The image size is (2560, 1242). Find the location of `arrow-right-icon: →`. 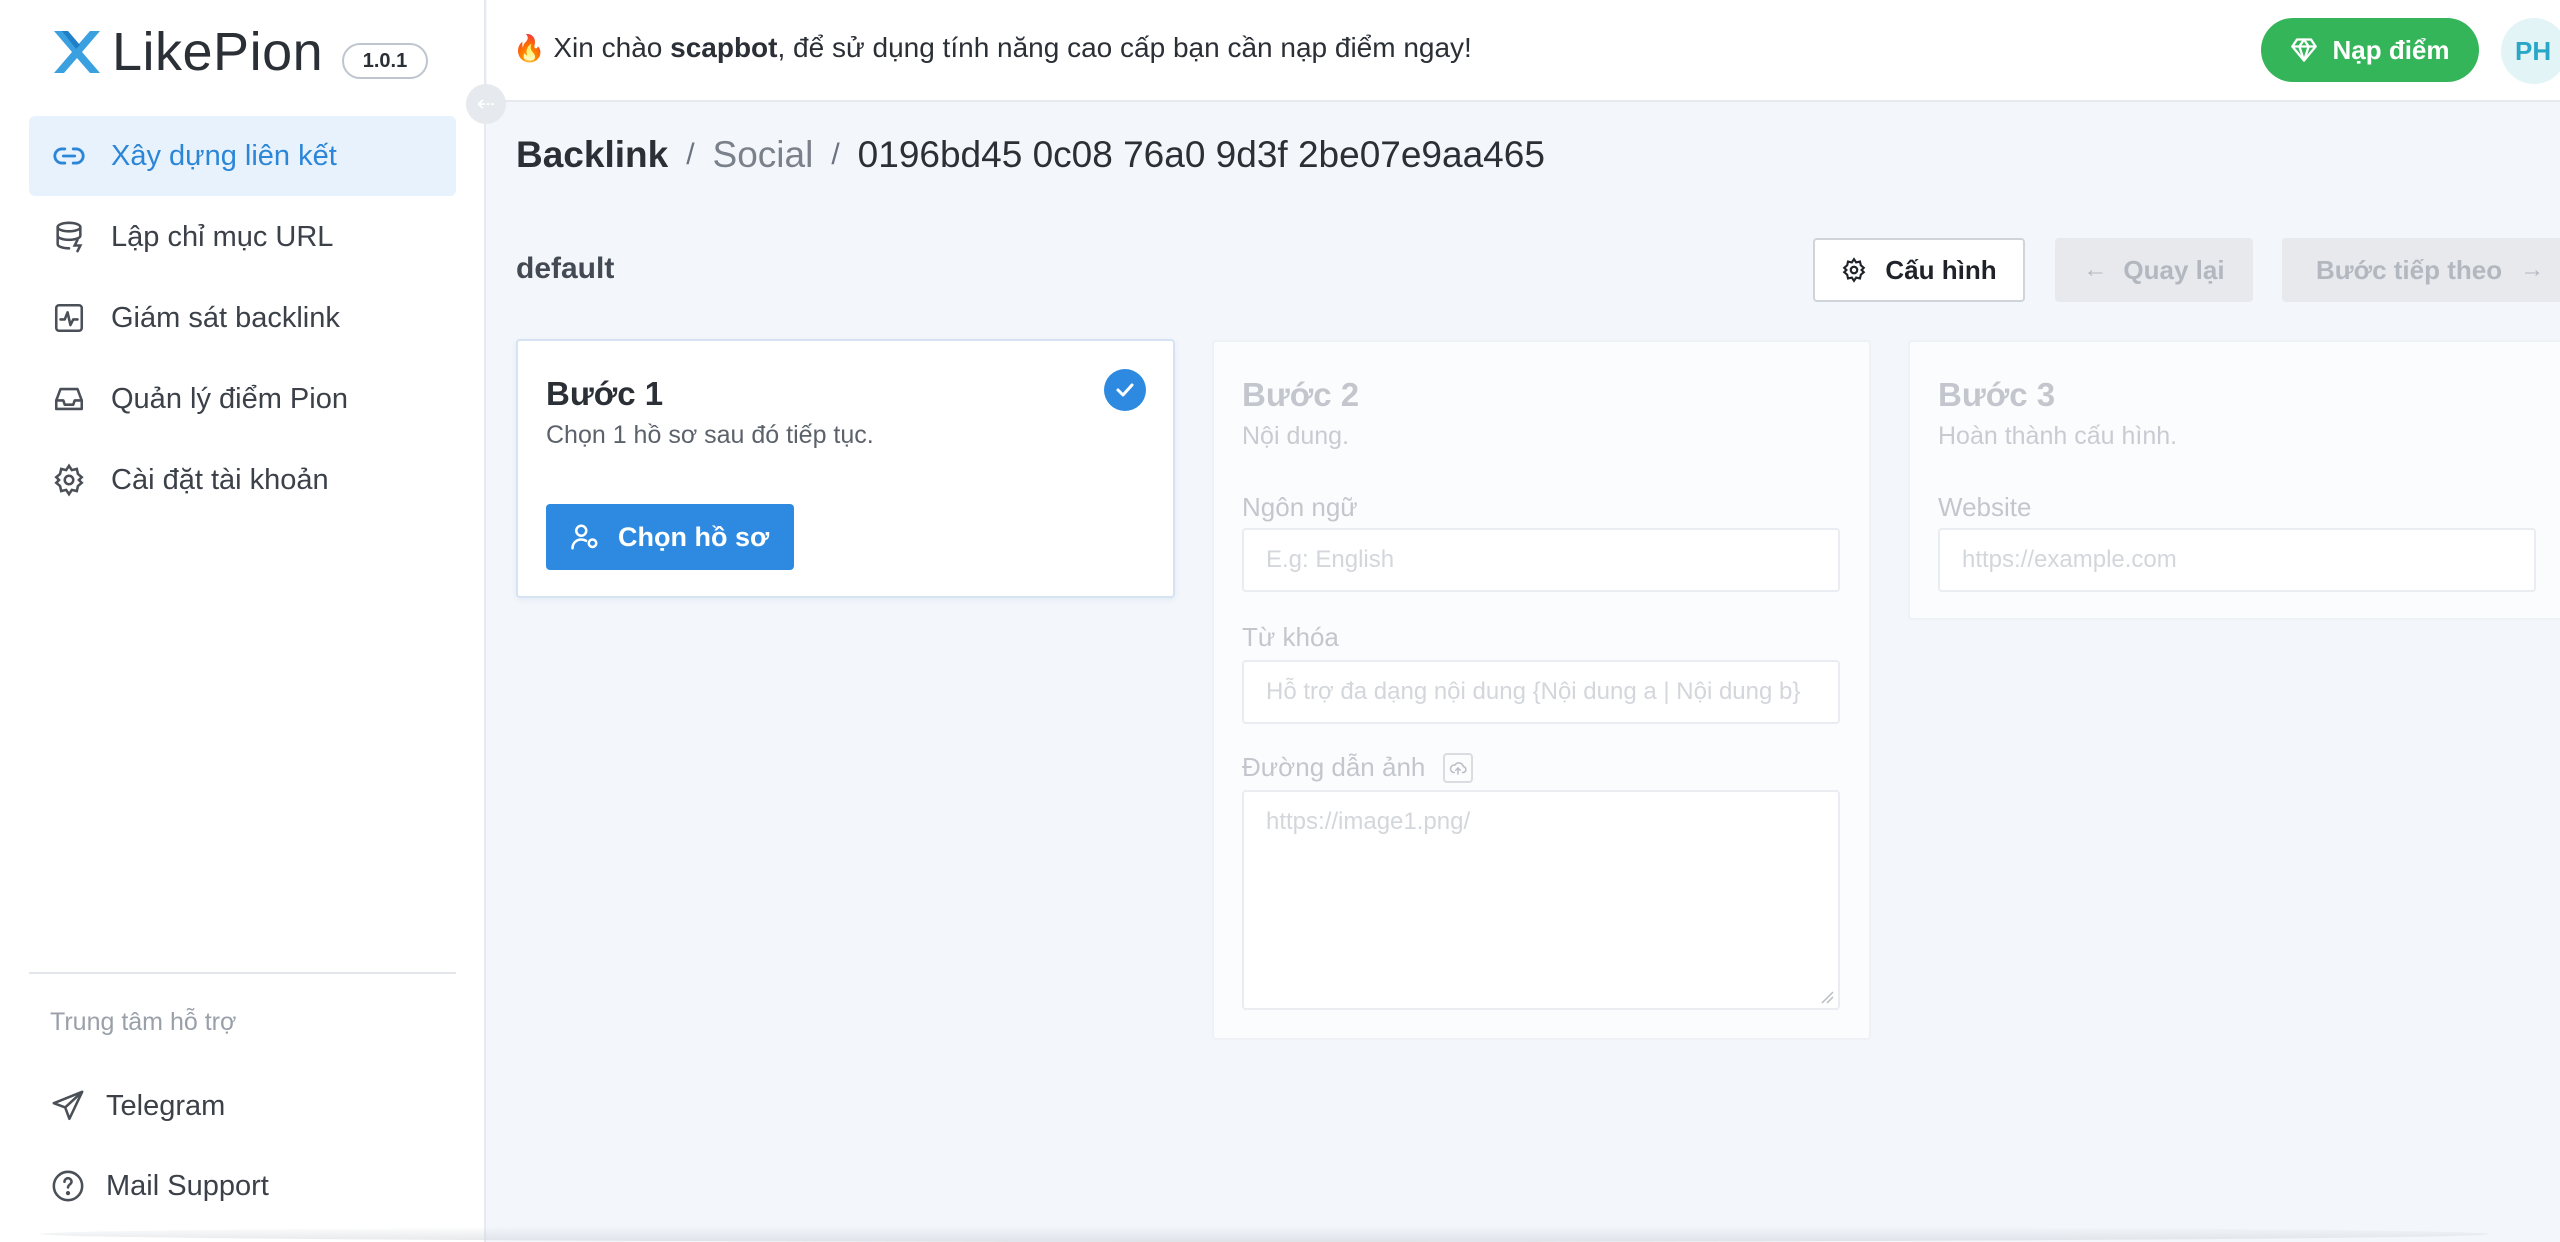

arrow-right-icon: → is located at coordinates (2532, 269).